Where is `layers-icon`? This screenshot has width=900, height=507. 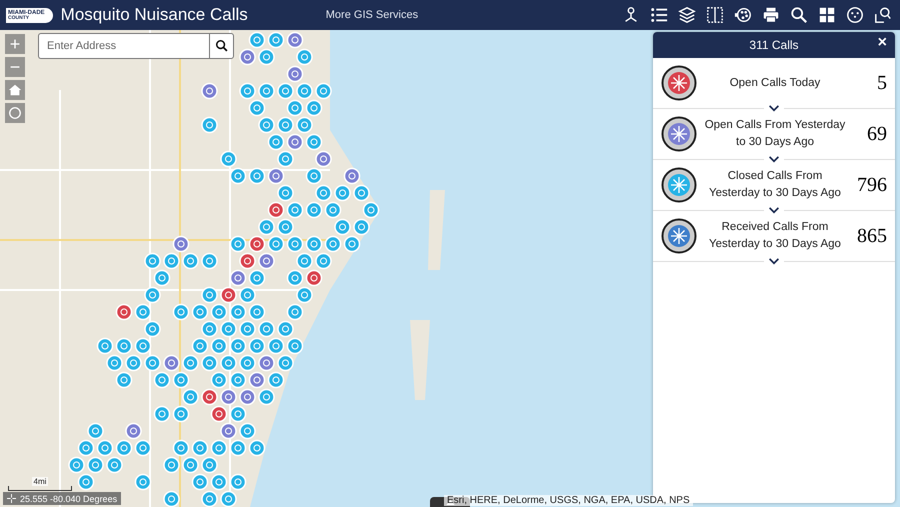 layers-icon is located at coordinates (687, 15).